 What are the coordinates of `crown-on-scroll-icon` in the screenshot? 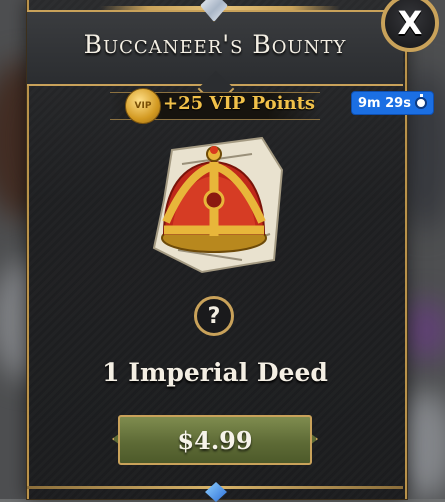 It's located at (218, 205).